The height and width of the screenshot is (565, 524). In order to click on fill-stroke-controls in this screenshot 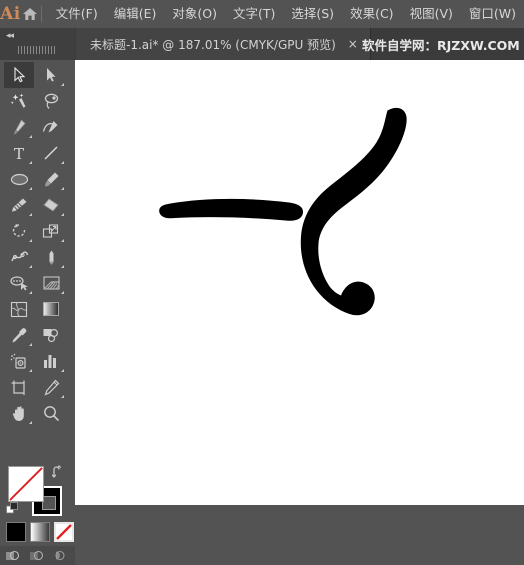, I will do `click(38, 490)`.